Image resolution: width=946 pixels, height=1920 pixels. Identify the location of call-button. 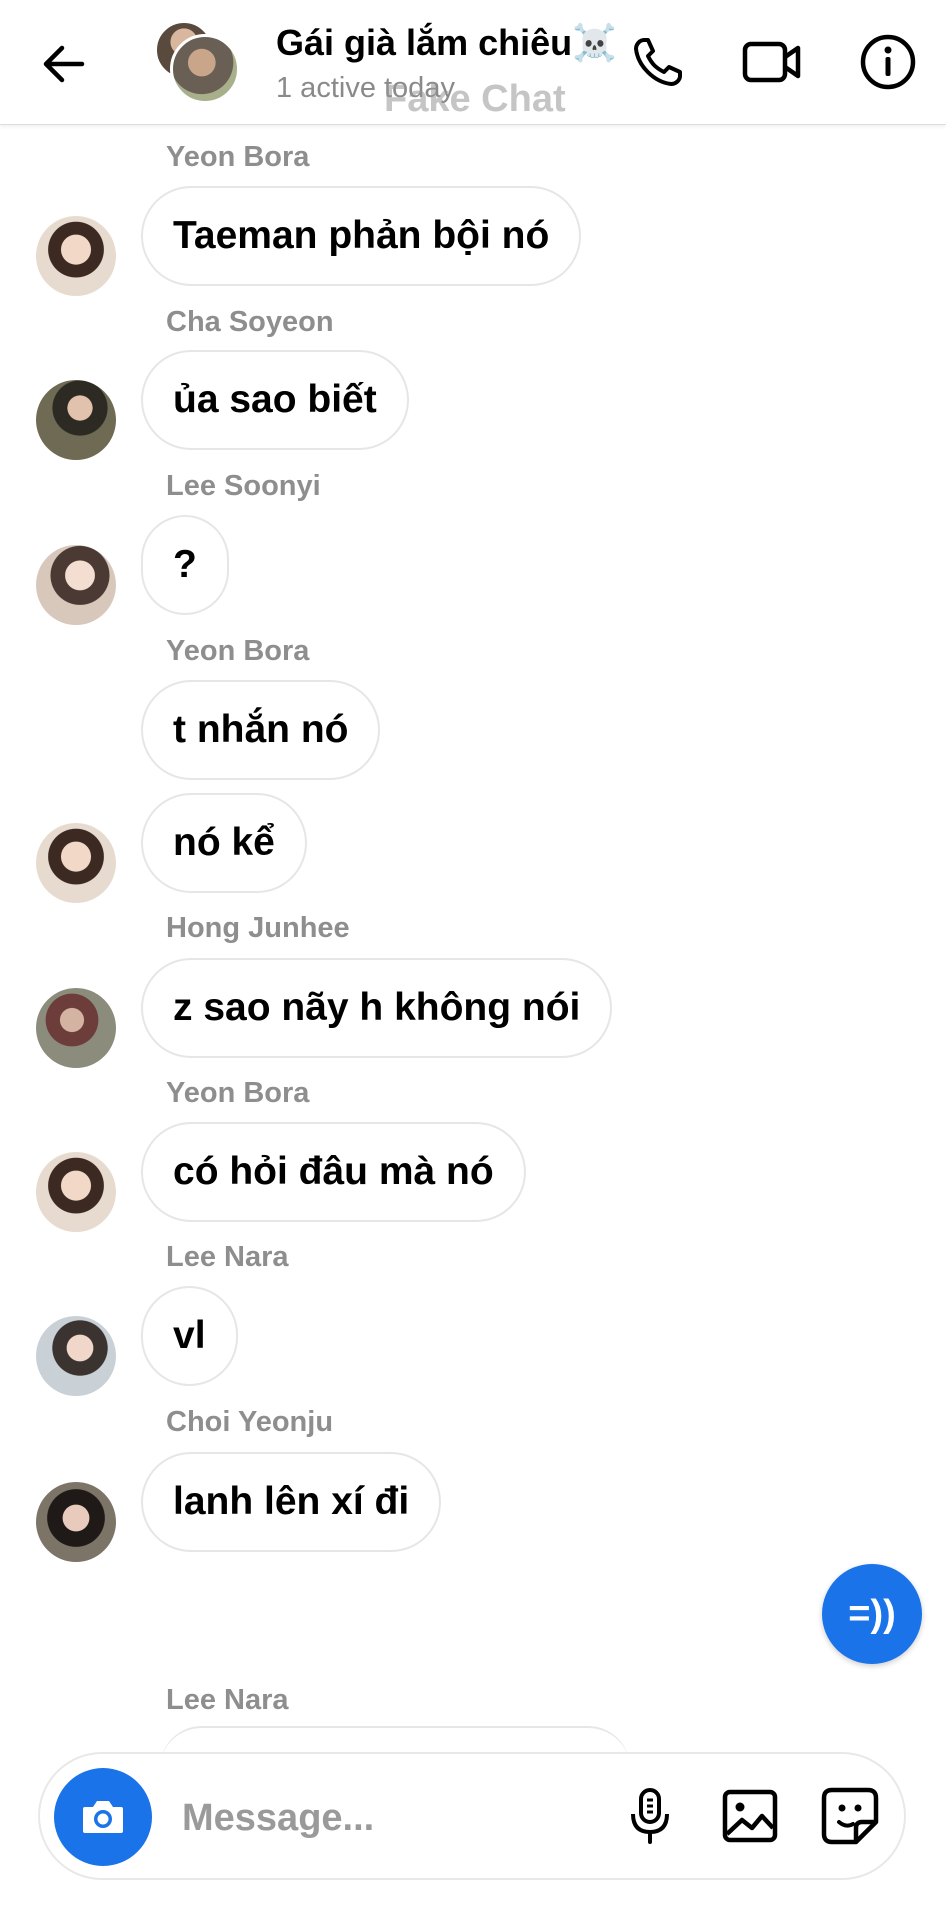
(658, 62).